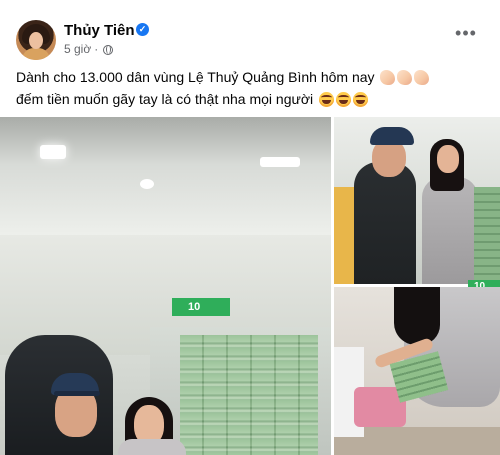 Image resolution: width=500 pixels, height=455 pixels. Describe the element at coordinates (385, 223) in the screenshot. I see `man-jacket` at that location.